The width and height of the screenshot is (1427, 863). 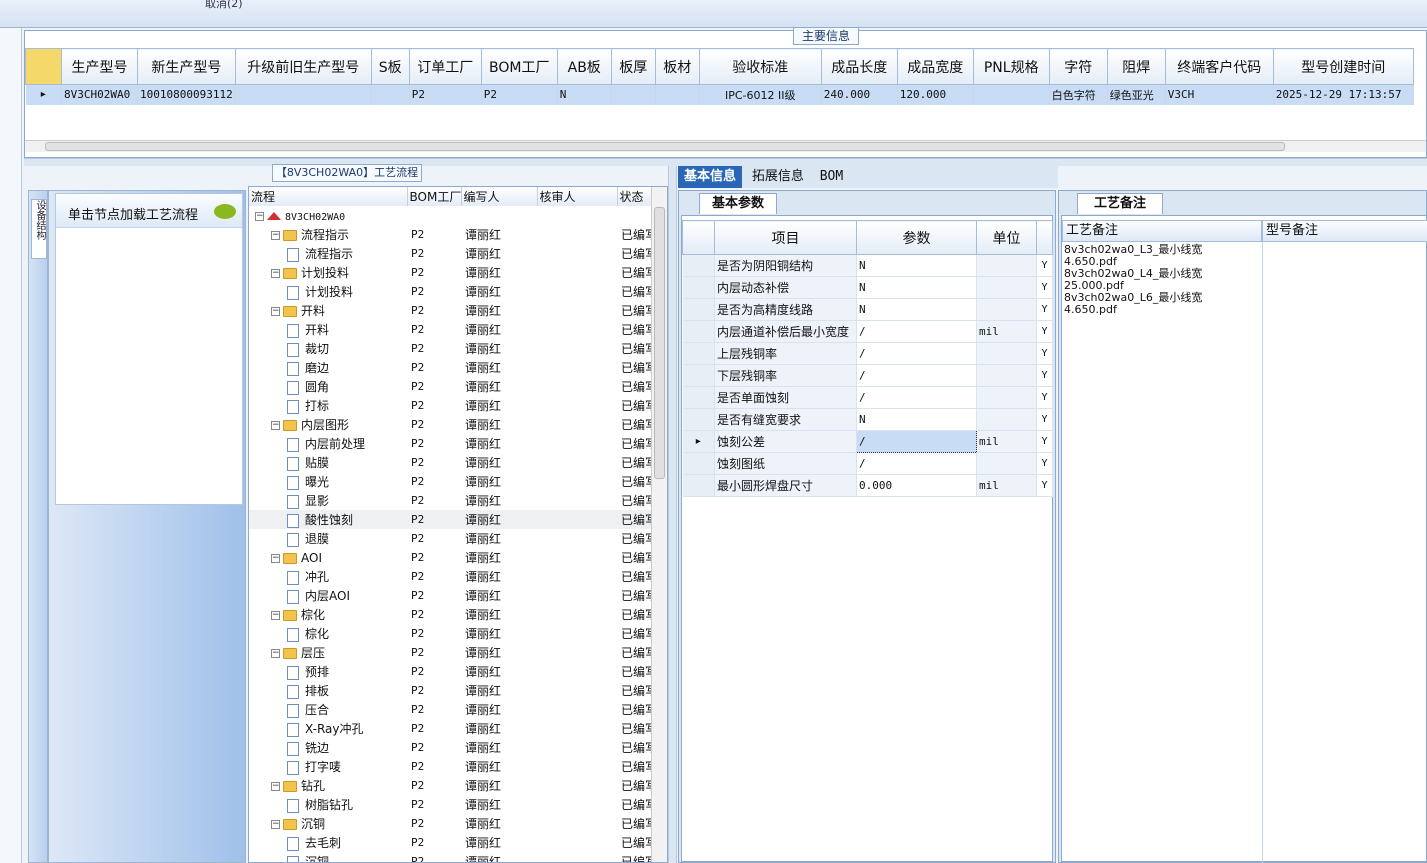 What do you see at coordinates (760, 66) in the screenshot?
I see `column-header: 验收标准` at bounding box center [760, 66].